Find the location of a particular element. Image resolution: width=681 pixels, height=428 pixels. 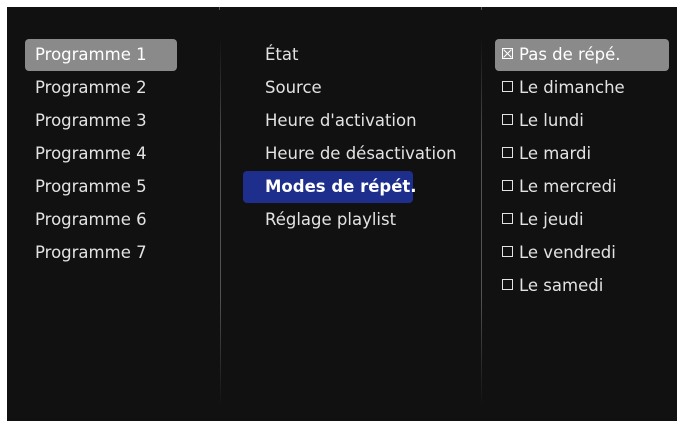

repeat-option: Le samedi is located at coordinates (582, 286).